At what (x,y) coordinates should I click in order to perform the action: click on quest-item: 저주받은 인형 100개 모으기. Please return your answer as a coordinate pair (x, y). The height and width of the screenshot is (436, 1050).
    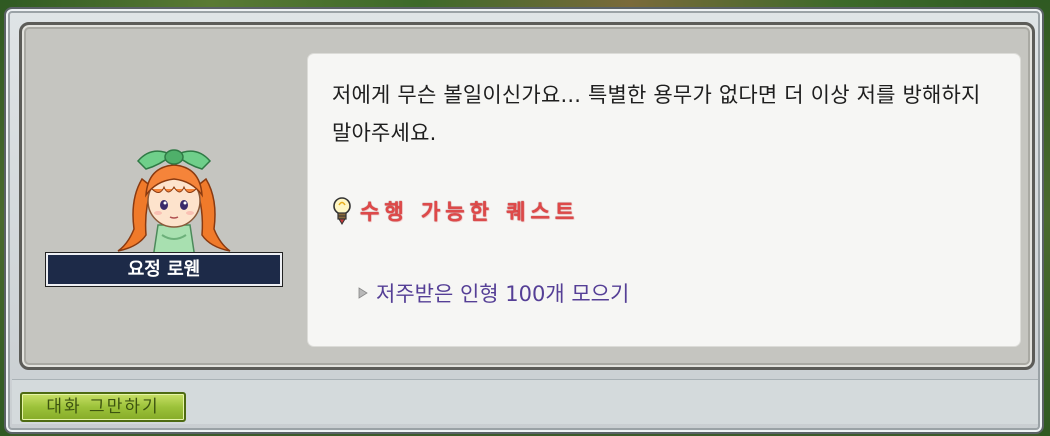
    Looking at the image, I should click on (493, 293).